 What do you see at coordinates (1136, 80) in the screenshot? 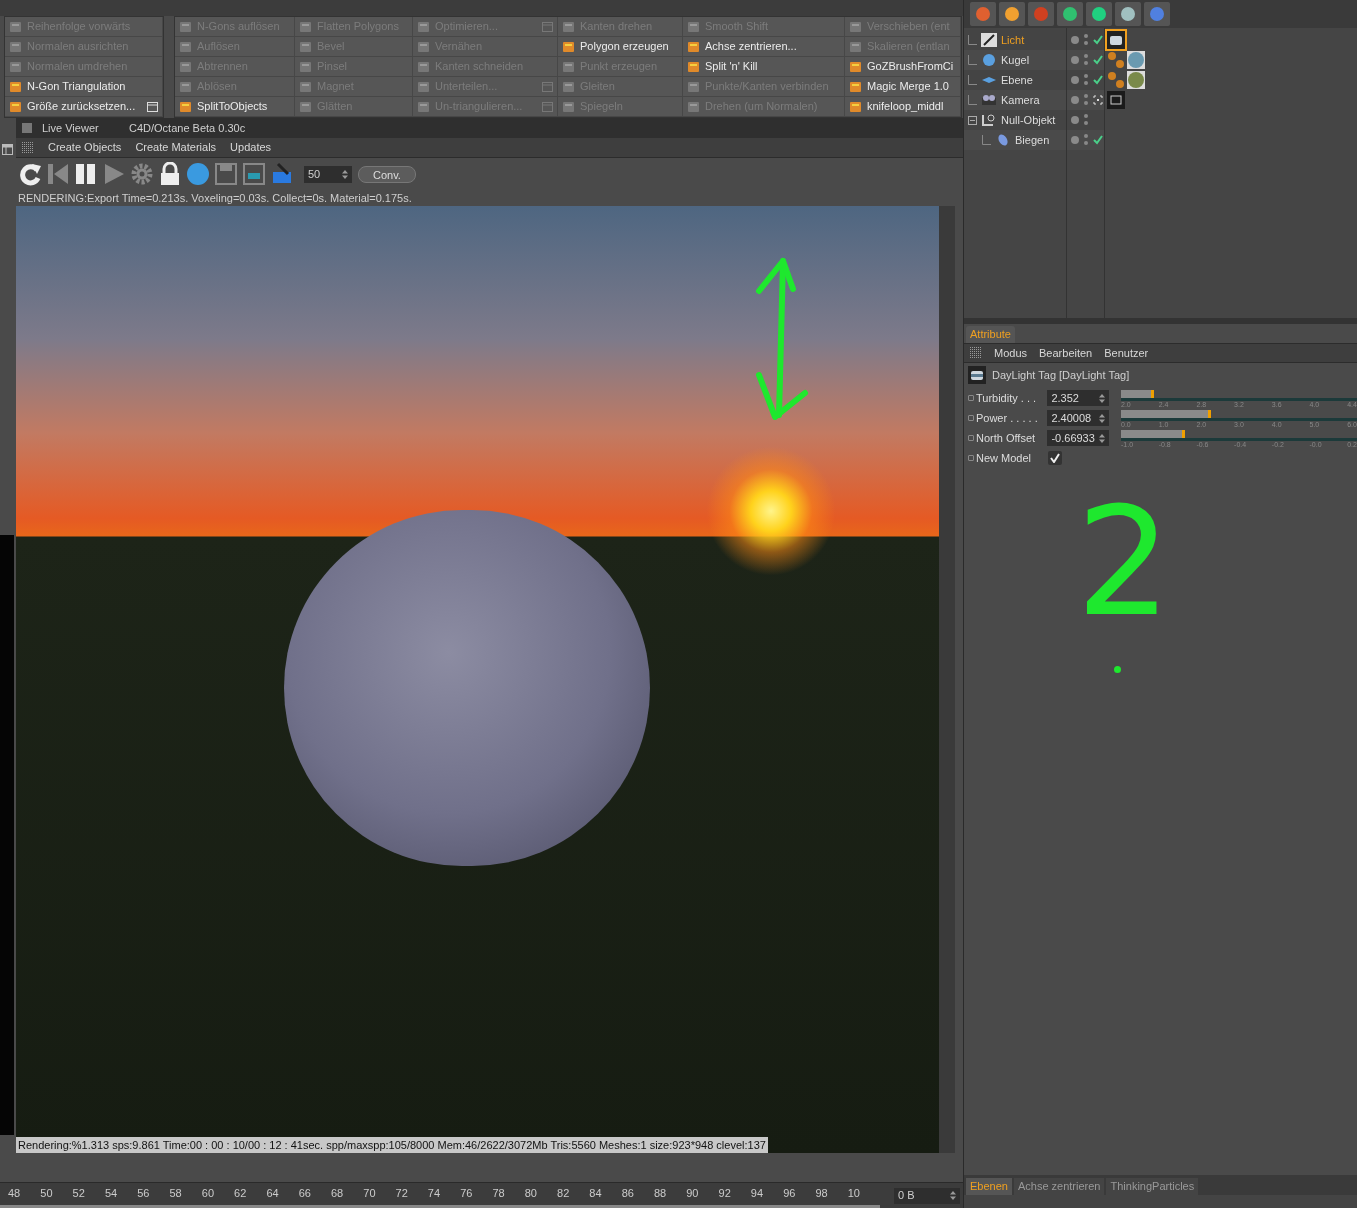
I see `material-tag-icon` at bounding box center [1136, 80].